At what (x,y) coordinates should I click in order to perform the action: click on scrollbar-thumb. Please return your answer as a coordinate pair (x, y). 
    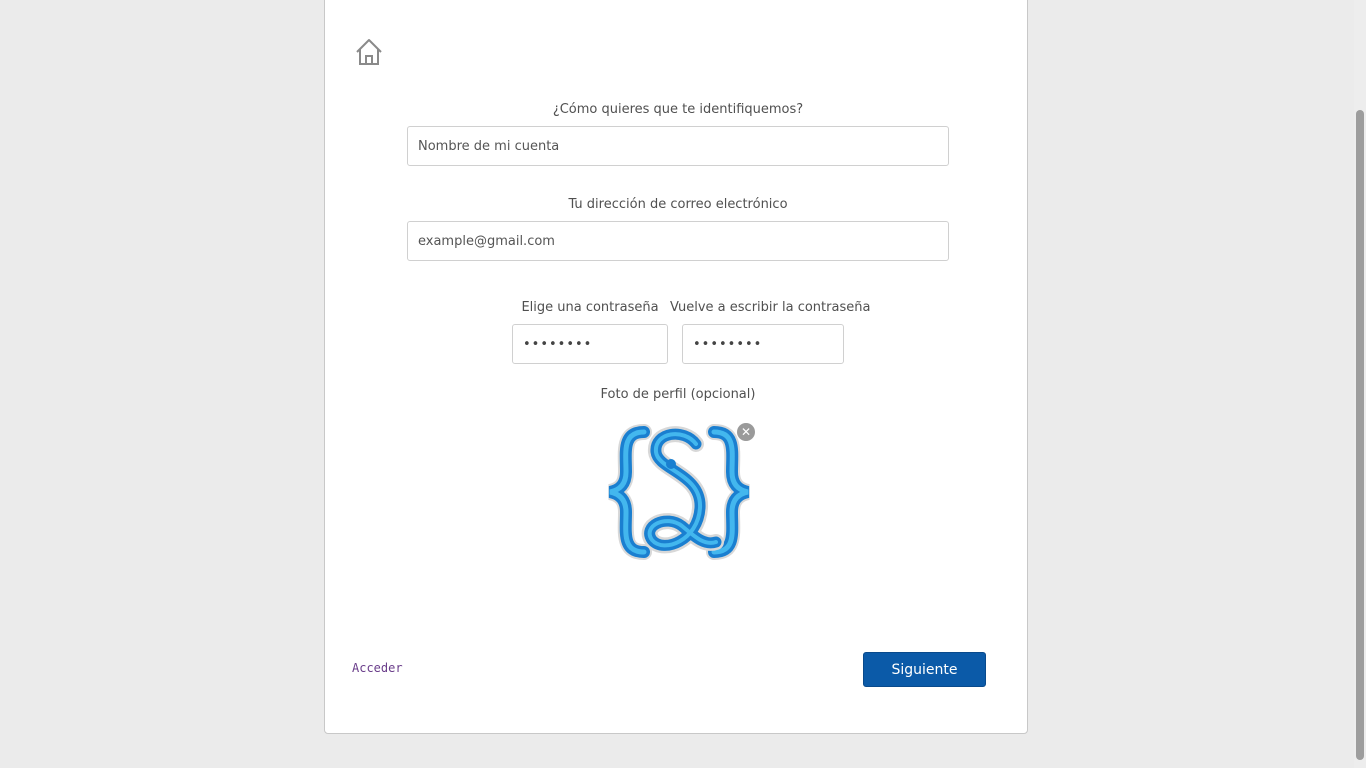
    Looking at the image, I should click on (1360, 435).